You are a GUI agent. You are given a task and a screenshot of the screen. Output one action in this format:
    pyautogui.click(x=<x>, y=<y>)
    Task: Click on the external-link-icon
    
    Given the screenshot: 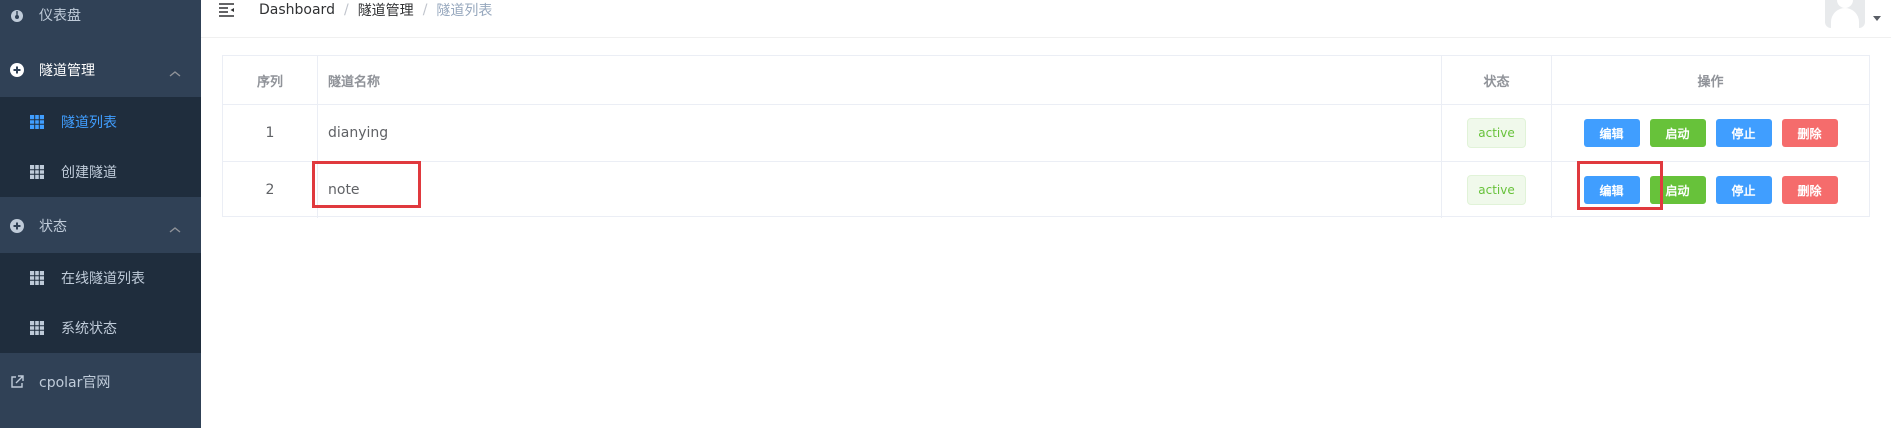 What is the action you would take?
    pyautogui.click(x=17, y=382)
    